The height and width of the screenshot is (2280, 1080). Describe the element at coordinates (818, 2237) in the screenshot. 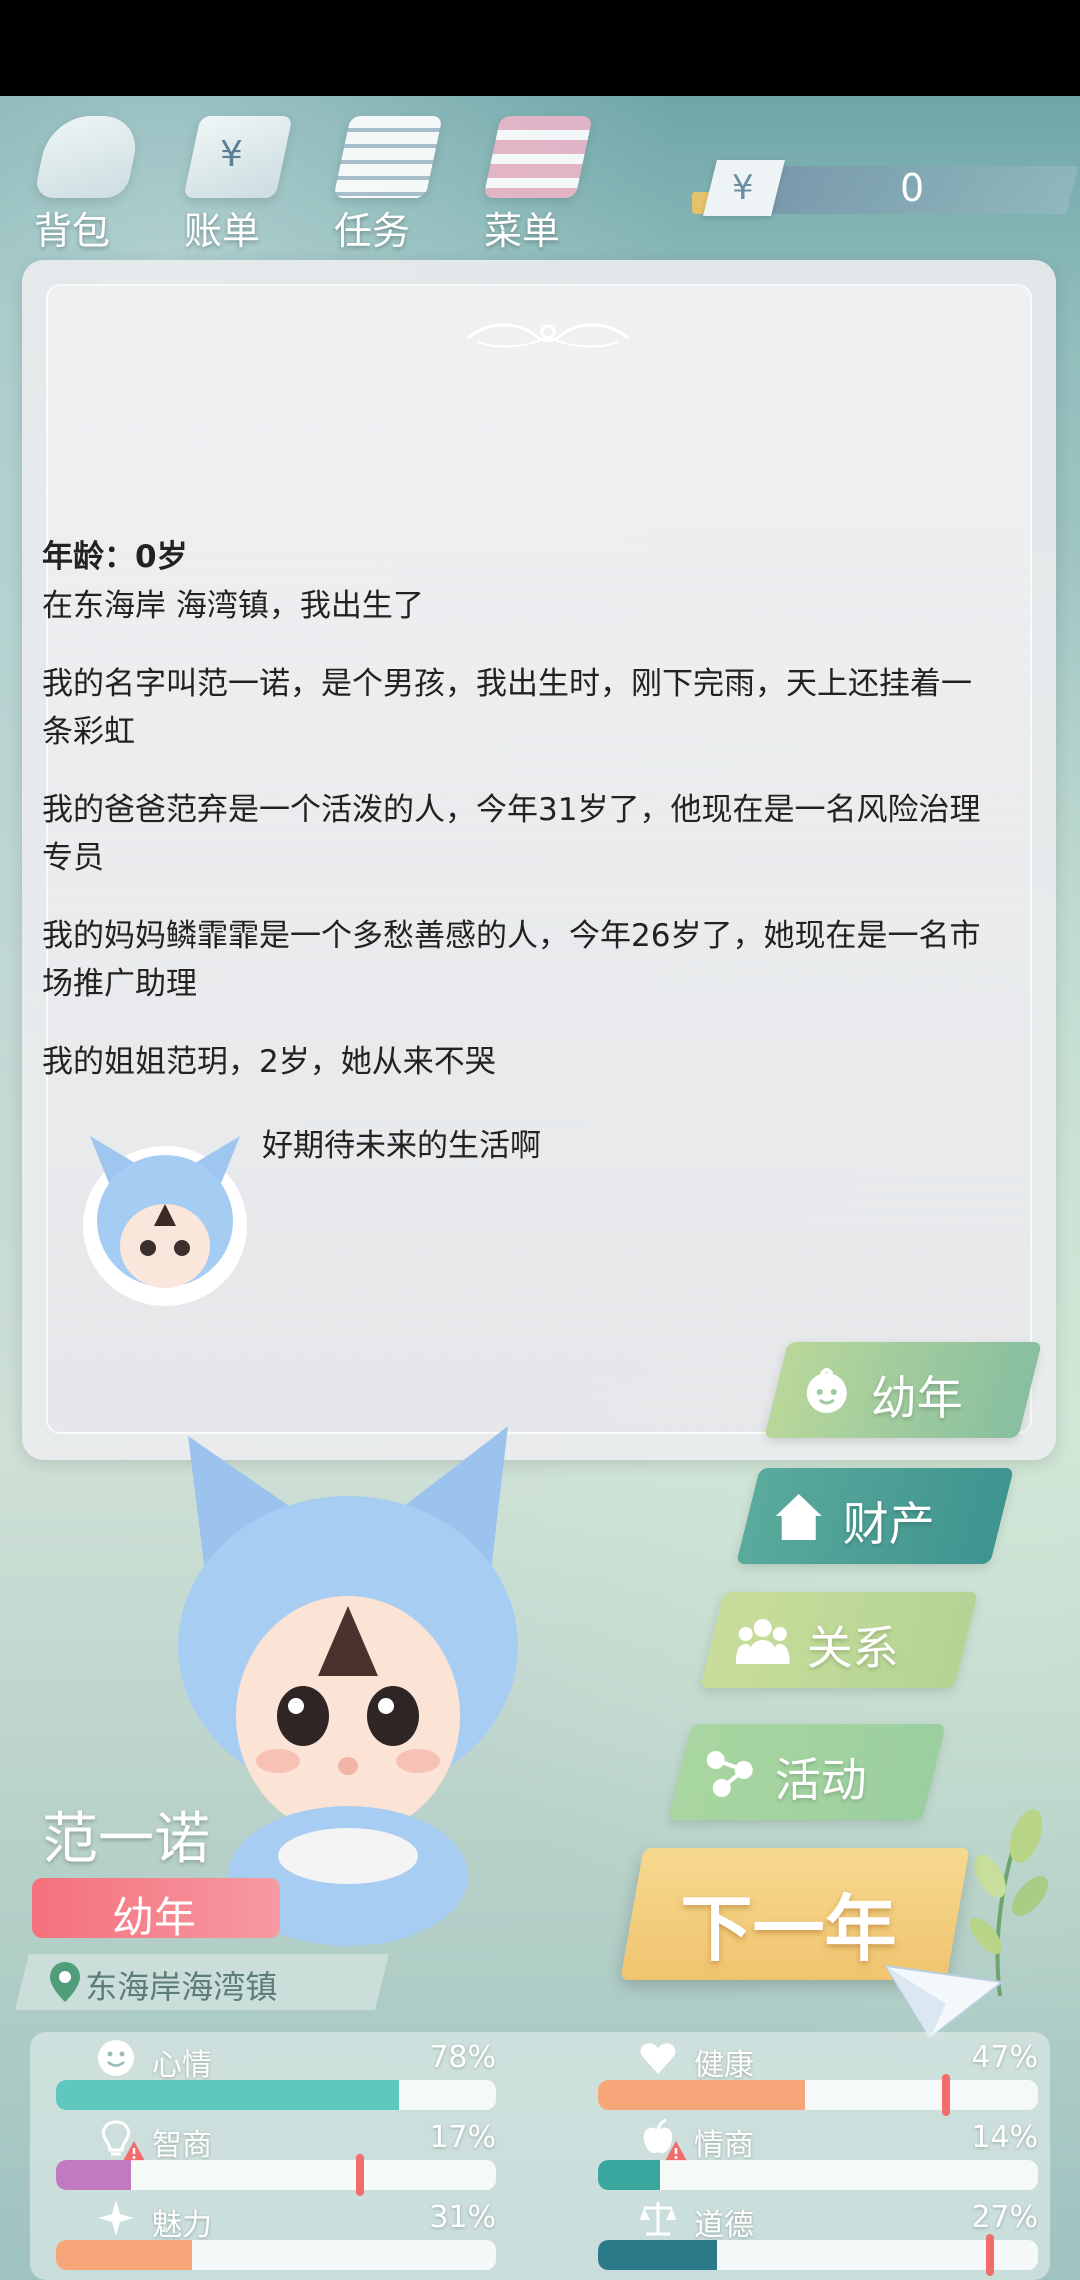

I see `stat-morality: 道德 27%` at that location.